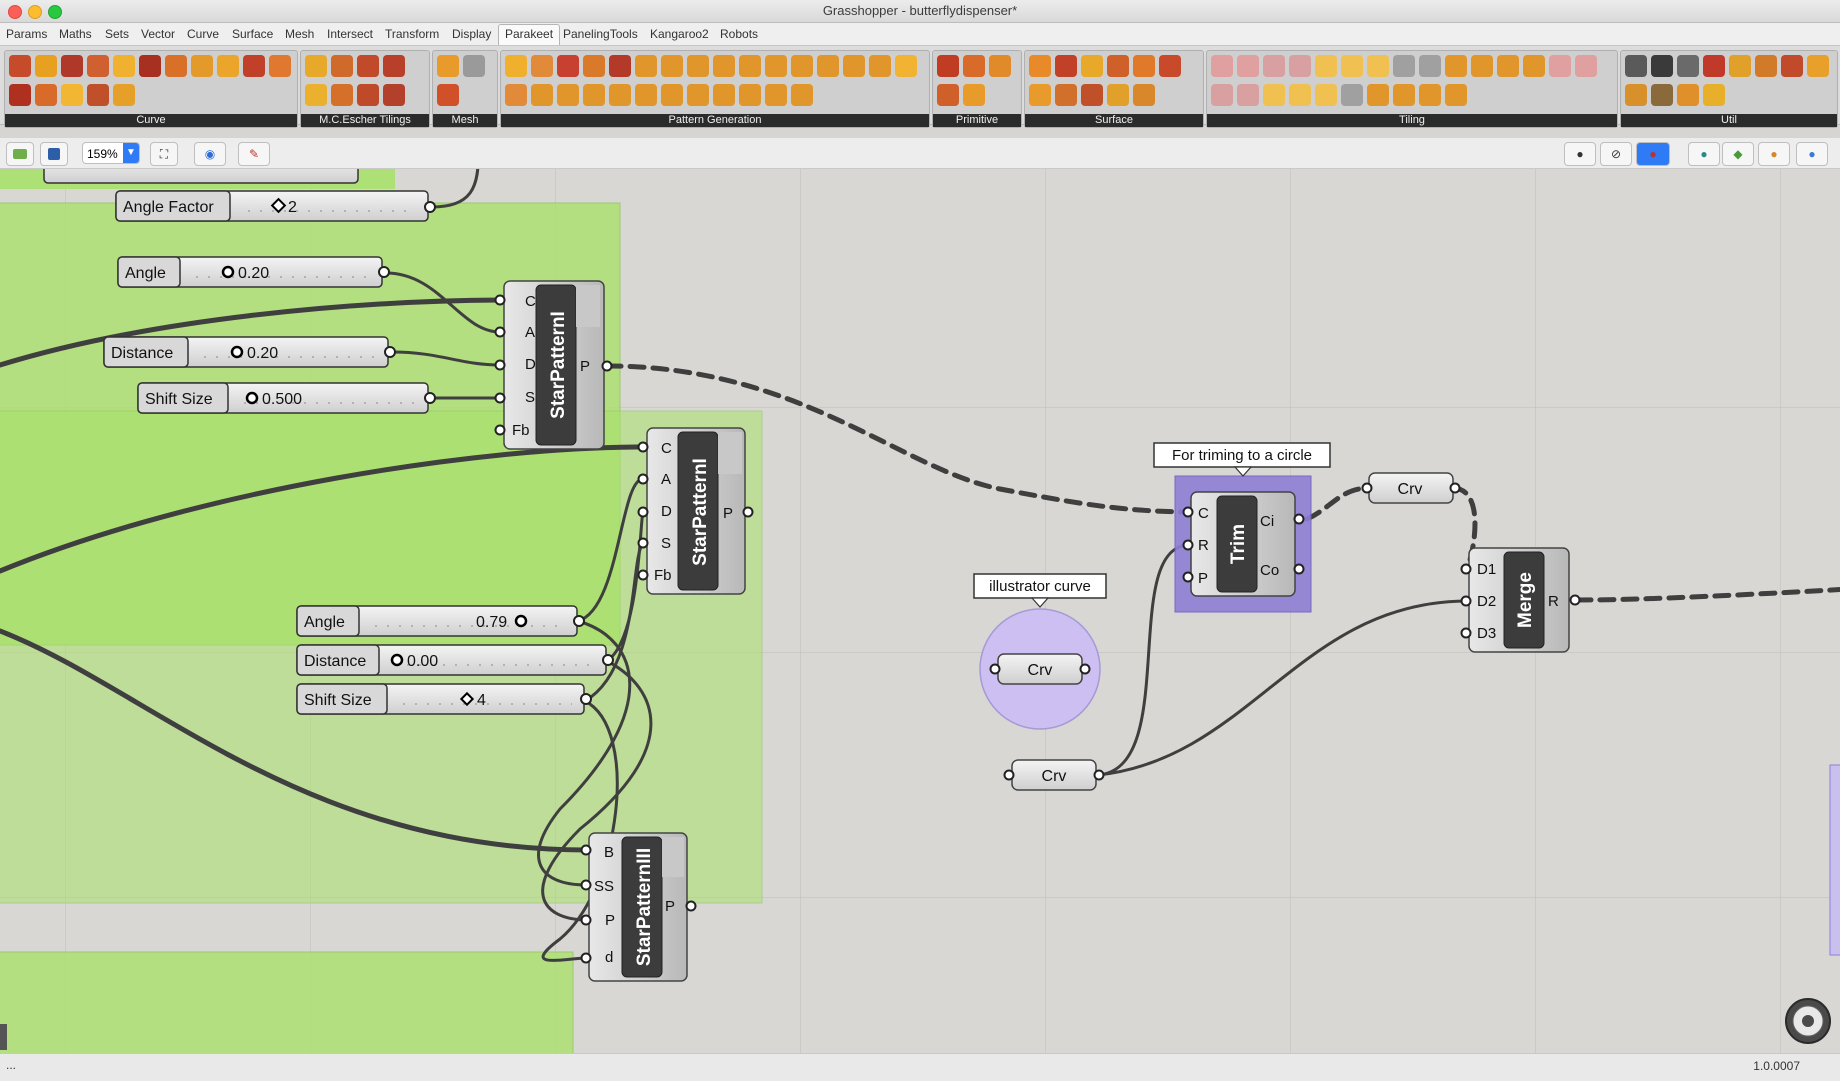  I want to click on ribbon-group-label: Surface, so click(1114, 120).